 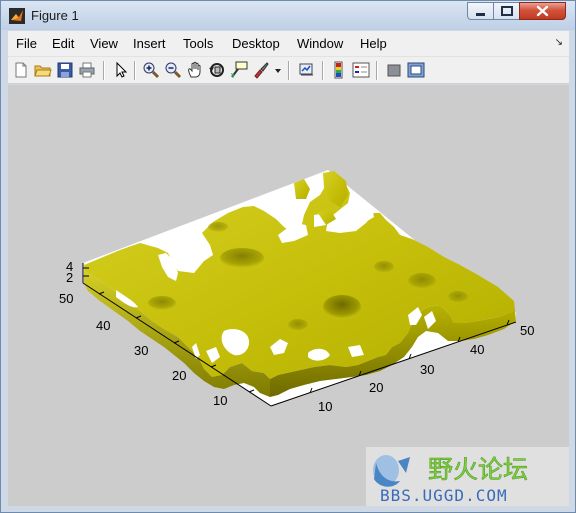 I want to click on menu-view: View, so click(x=104, y=43).